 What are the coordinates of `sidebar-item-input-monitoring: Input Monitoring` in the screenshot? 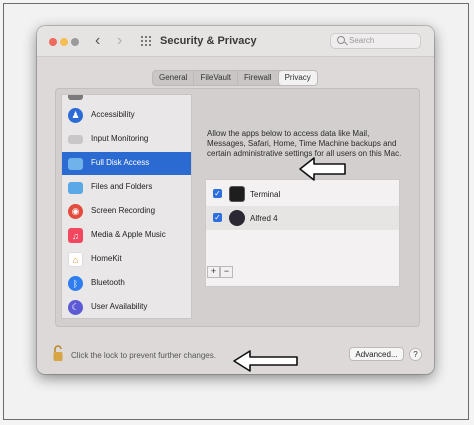 It's located at (126, 139).